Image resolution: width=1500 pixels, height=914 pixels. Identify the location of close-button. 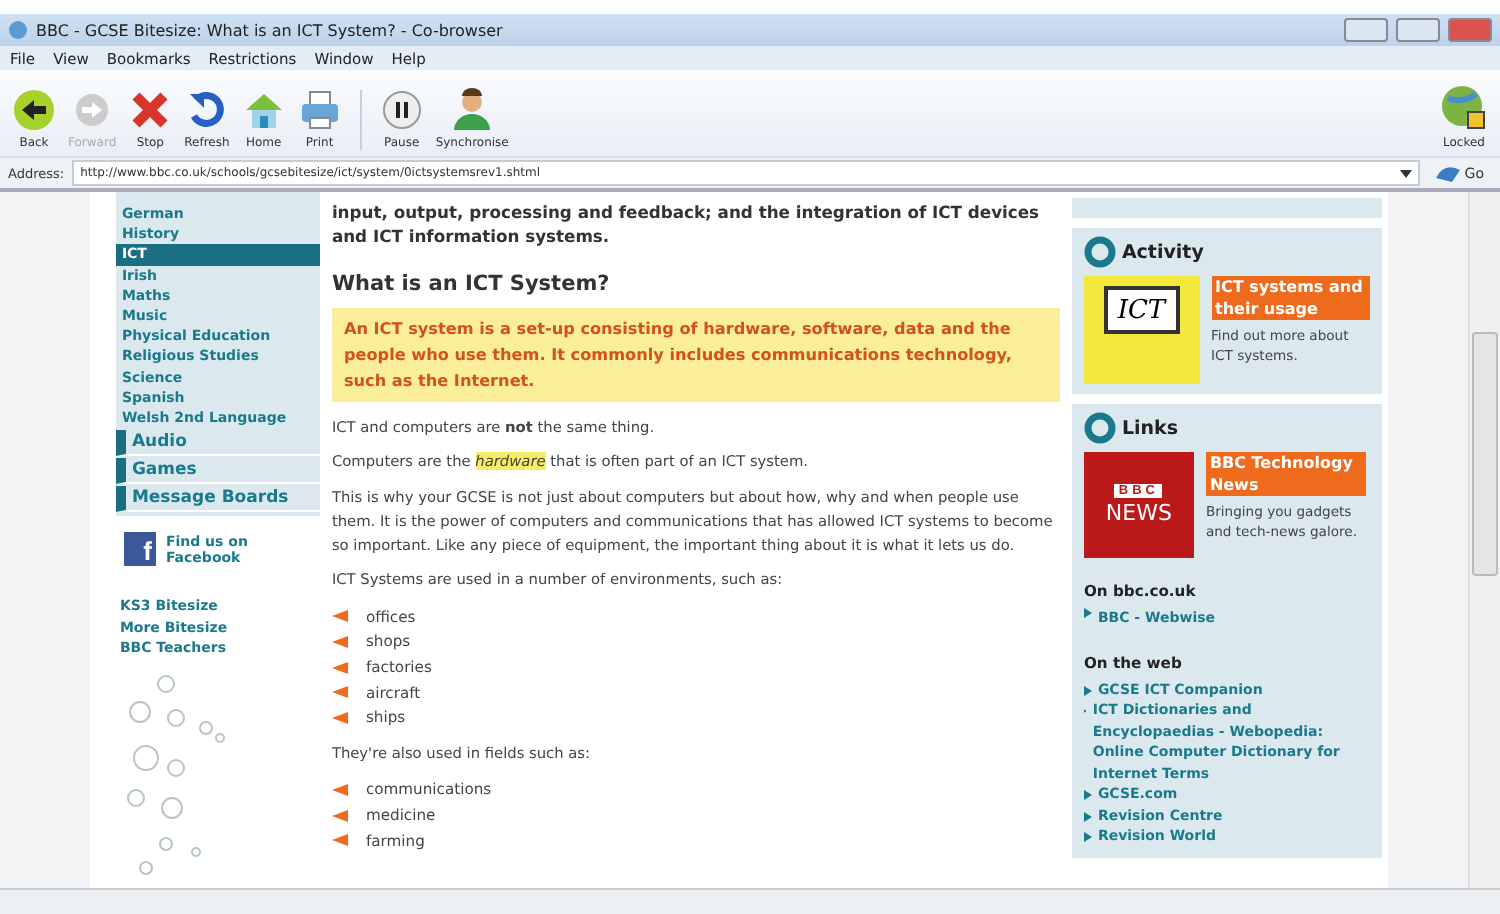
(1470, 30).